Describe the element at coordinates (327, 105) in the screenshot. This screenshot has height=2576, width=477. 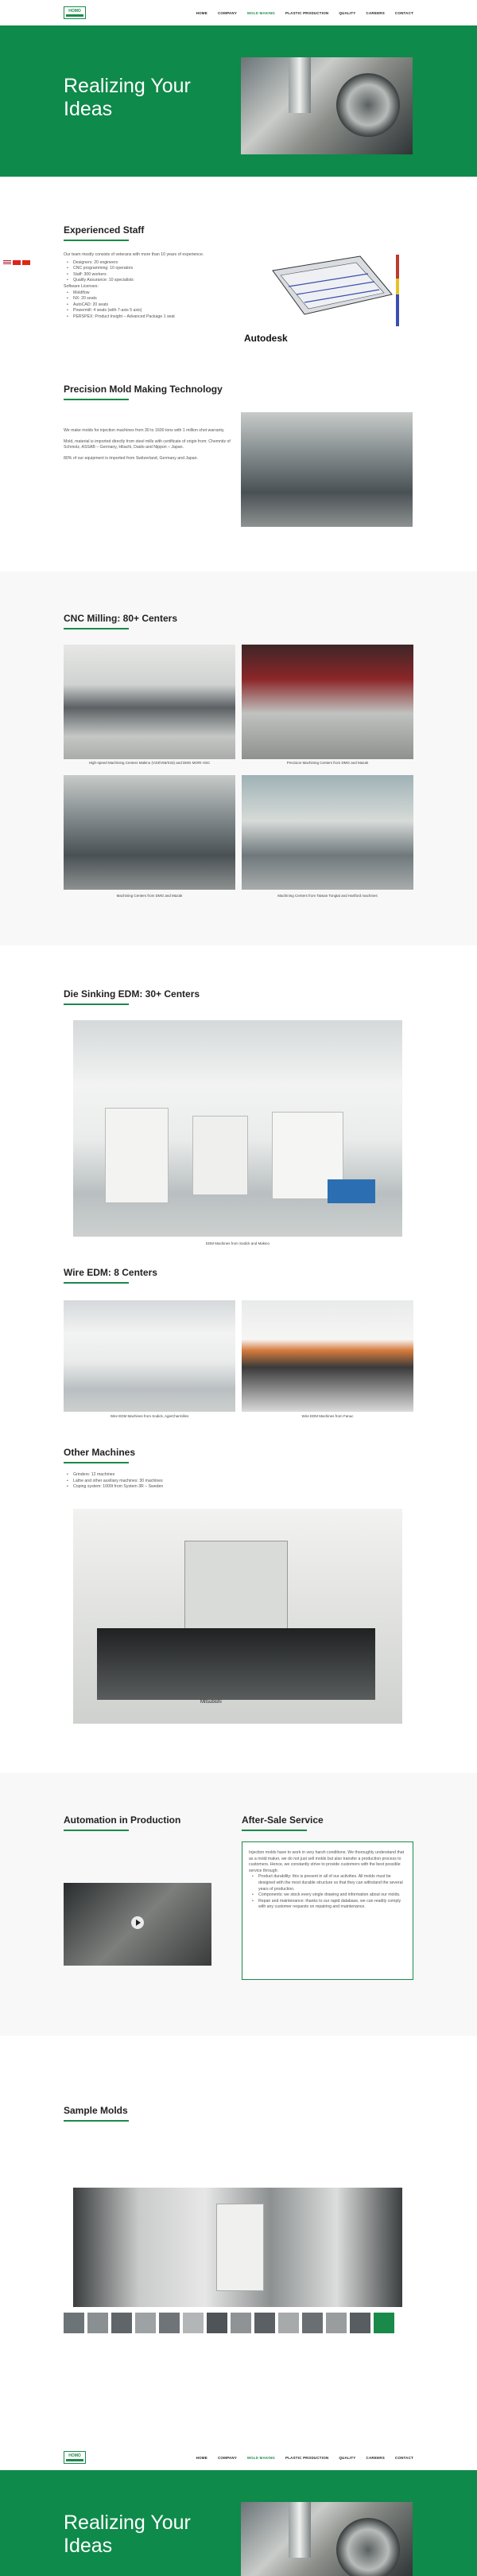
I see `hero-machining-image` at that location.